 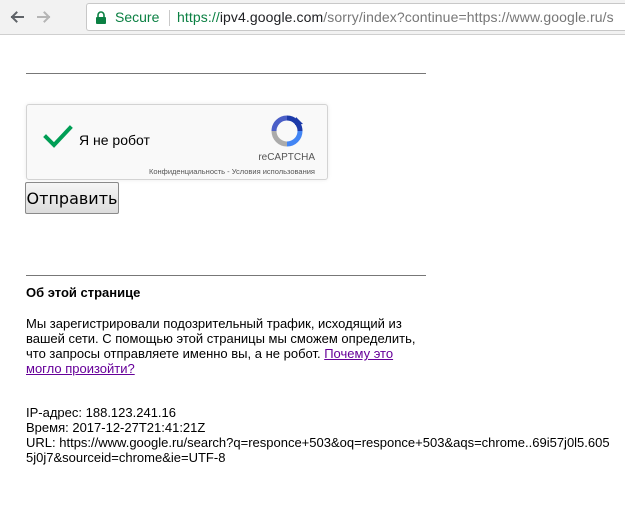 I want to click on privacy-link: Конфиденциальность, so click(x=187, y=171).